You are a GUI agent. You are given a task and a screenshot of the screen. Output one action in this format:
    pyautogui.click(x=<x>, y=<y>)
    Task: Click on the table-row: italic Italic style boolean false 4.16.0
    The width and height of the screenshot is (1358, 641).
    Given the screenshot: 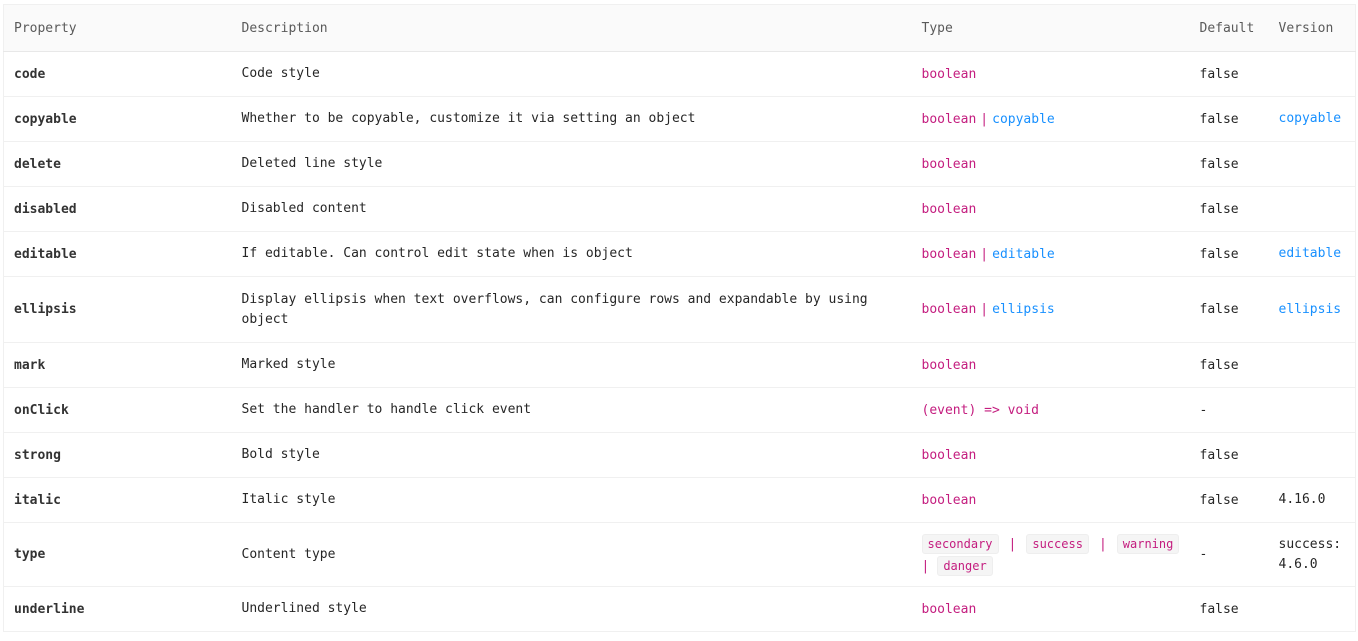 What is the action you would take?
    pyautogui.click(x=679, y=500)
    